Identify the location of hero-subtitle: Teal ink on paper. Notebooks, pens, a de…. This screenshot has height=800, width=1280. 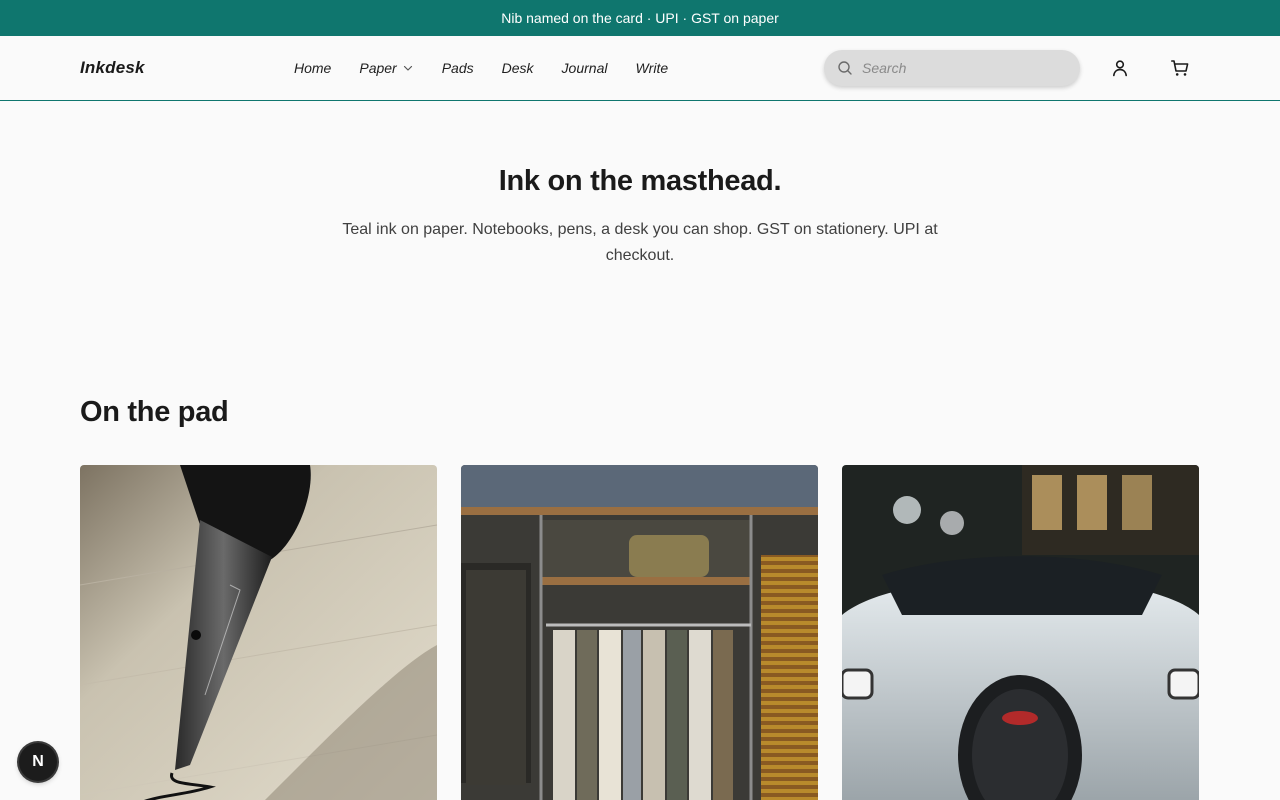
(640, 242).